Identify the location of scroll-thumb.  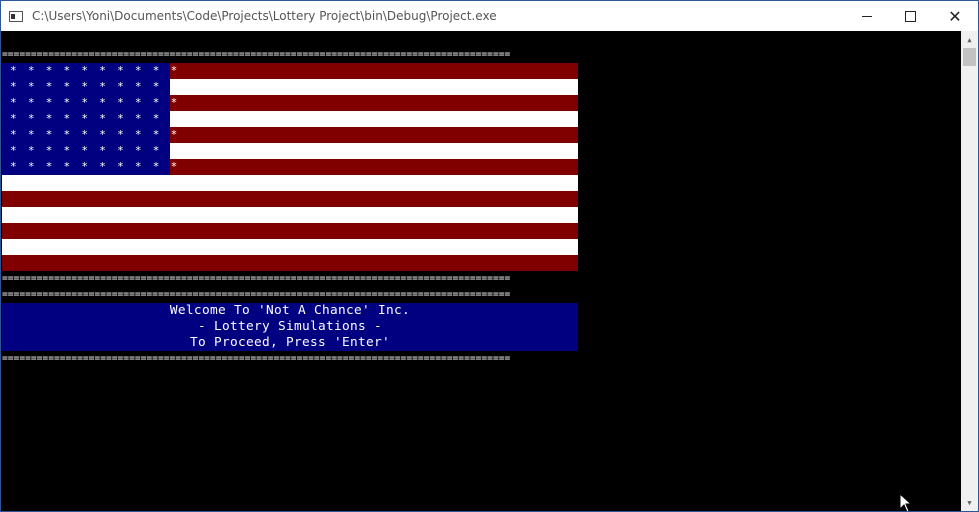
(969, 57).